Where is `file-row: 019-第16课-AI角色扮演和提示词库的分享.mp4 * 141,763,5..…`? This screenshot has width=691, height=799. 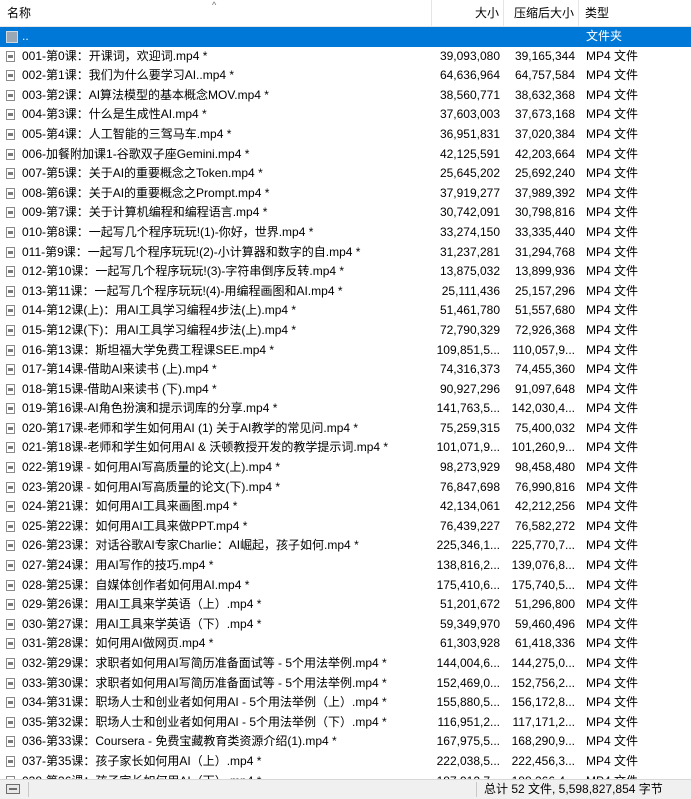
file-row: 019-第16课-AI角色扮演和提示词库的分享.mp4 * 141,763,5..… is located at coordinates (345, 409).